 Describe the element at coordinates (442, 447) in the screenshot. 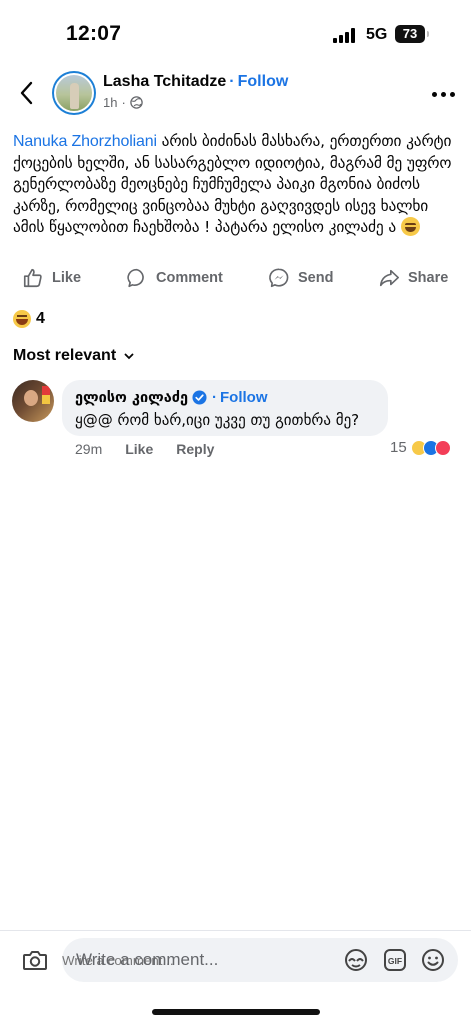

I see `love-reaction-icon` at that location.